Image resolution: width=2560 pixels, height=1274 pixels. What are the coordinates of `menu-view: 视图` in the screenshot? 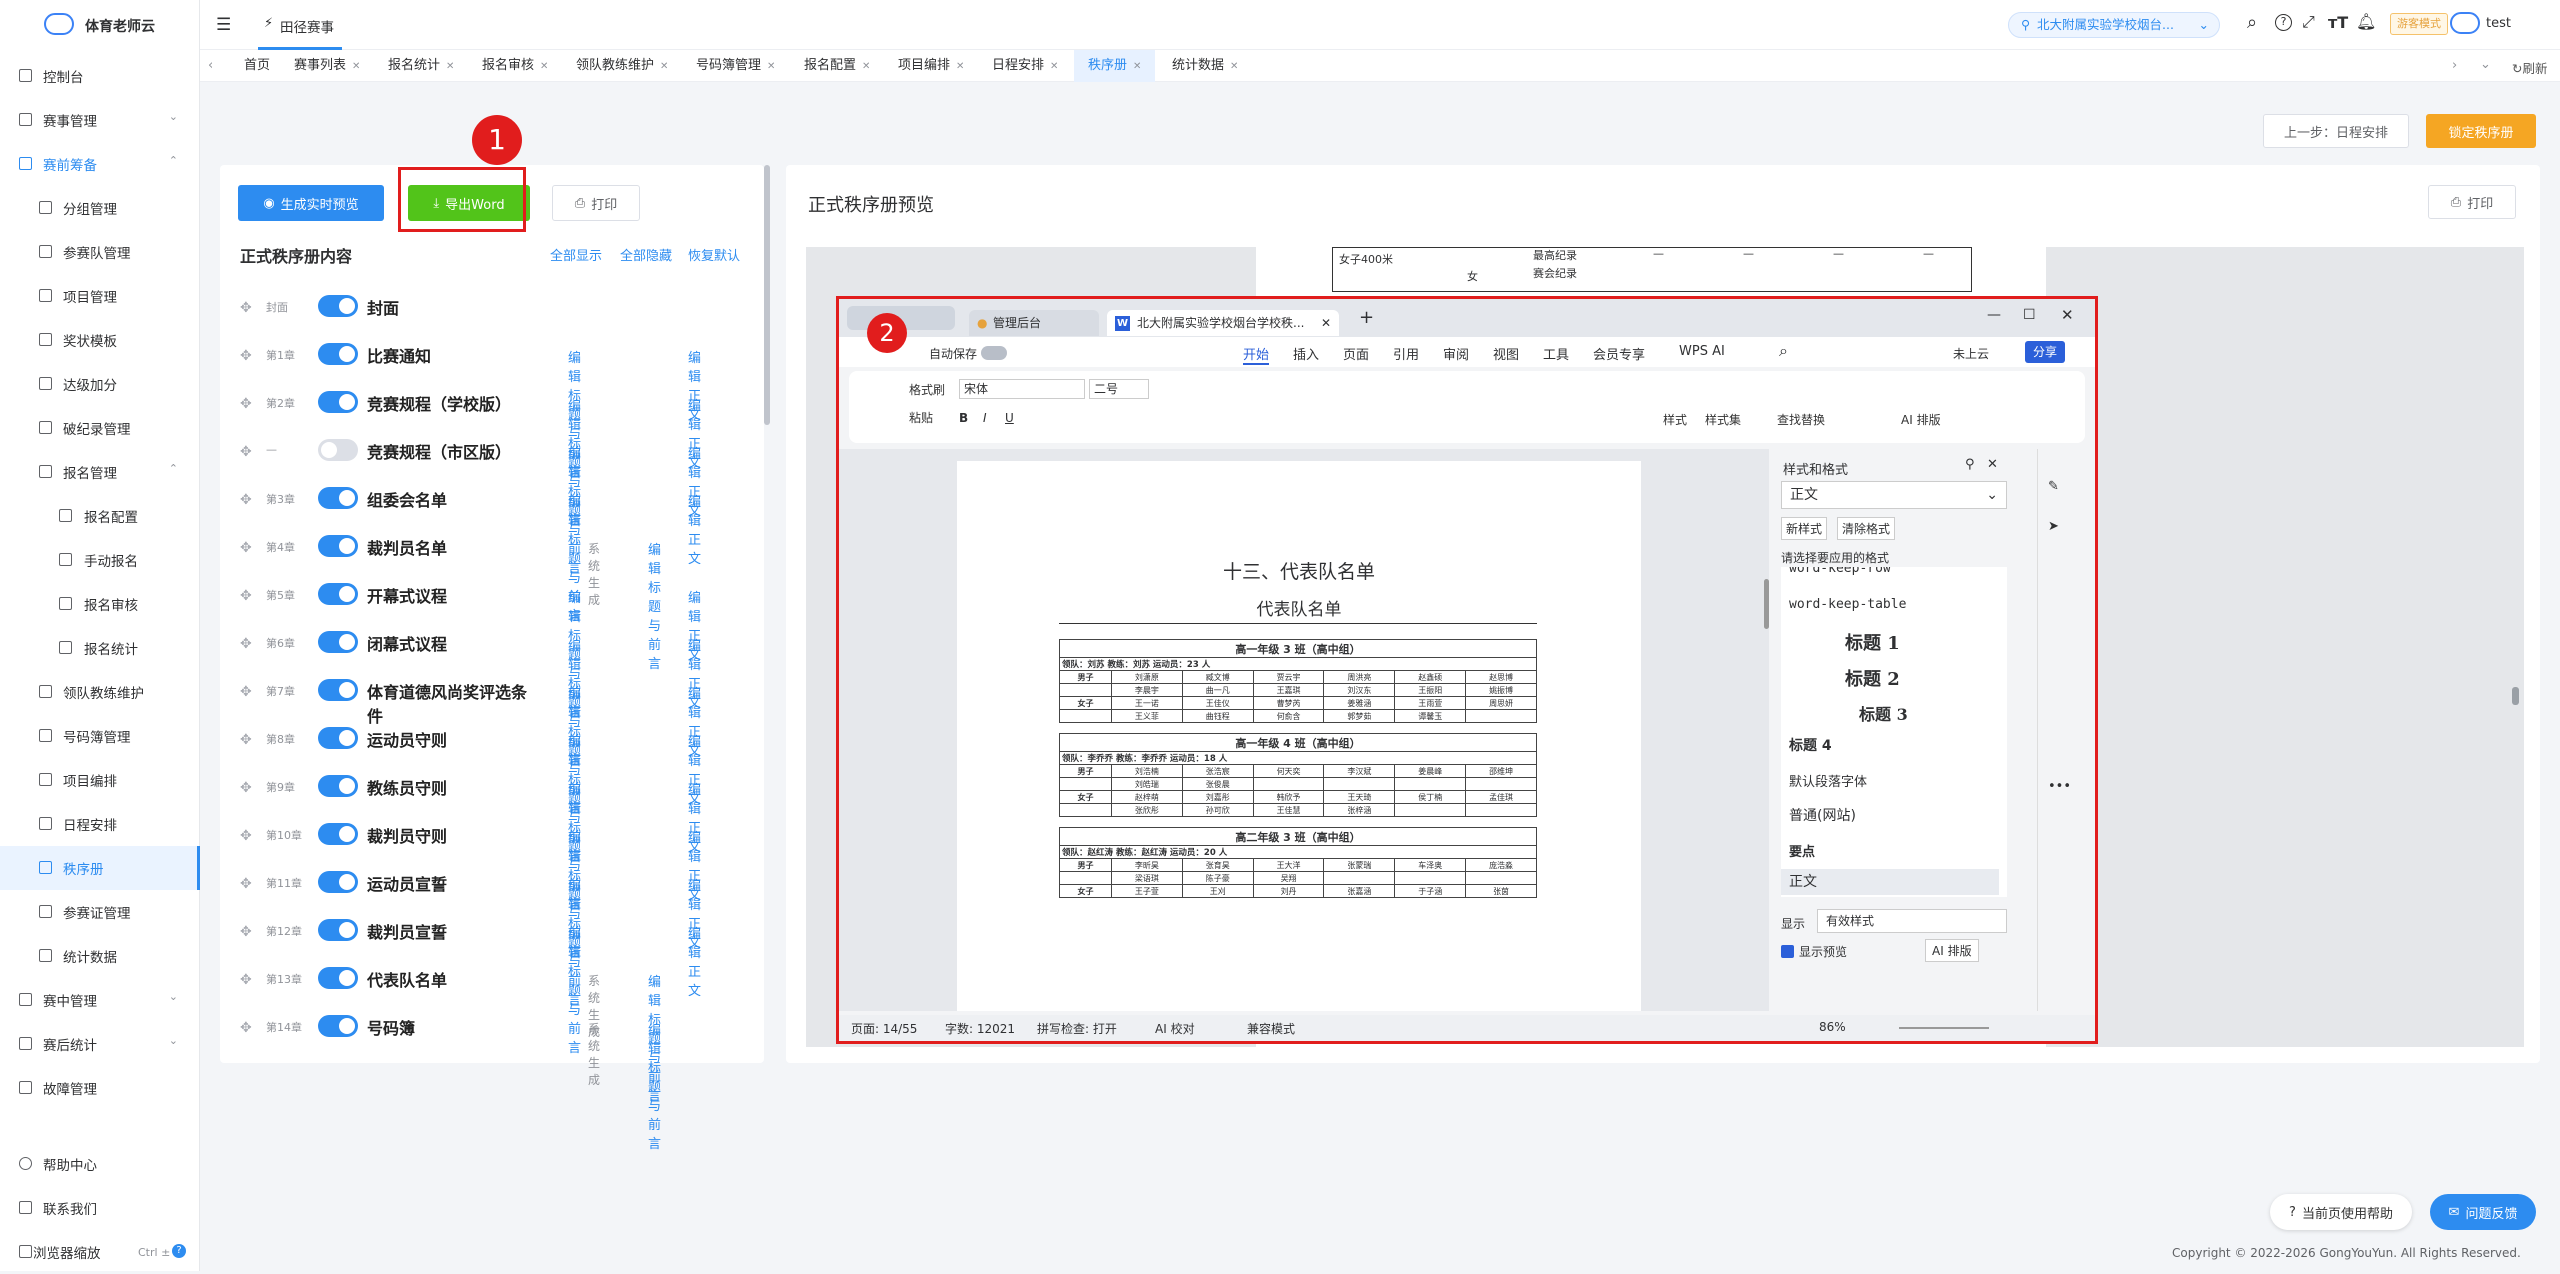 It's located at (1506, 353).